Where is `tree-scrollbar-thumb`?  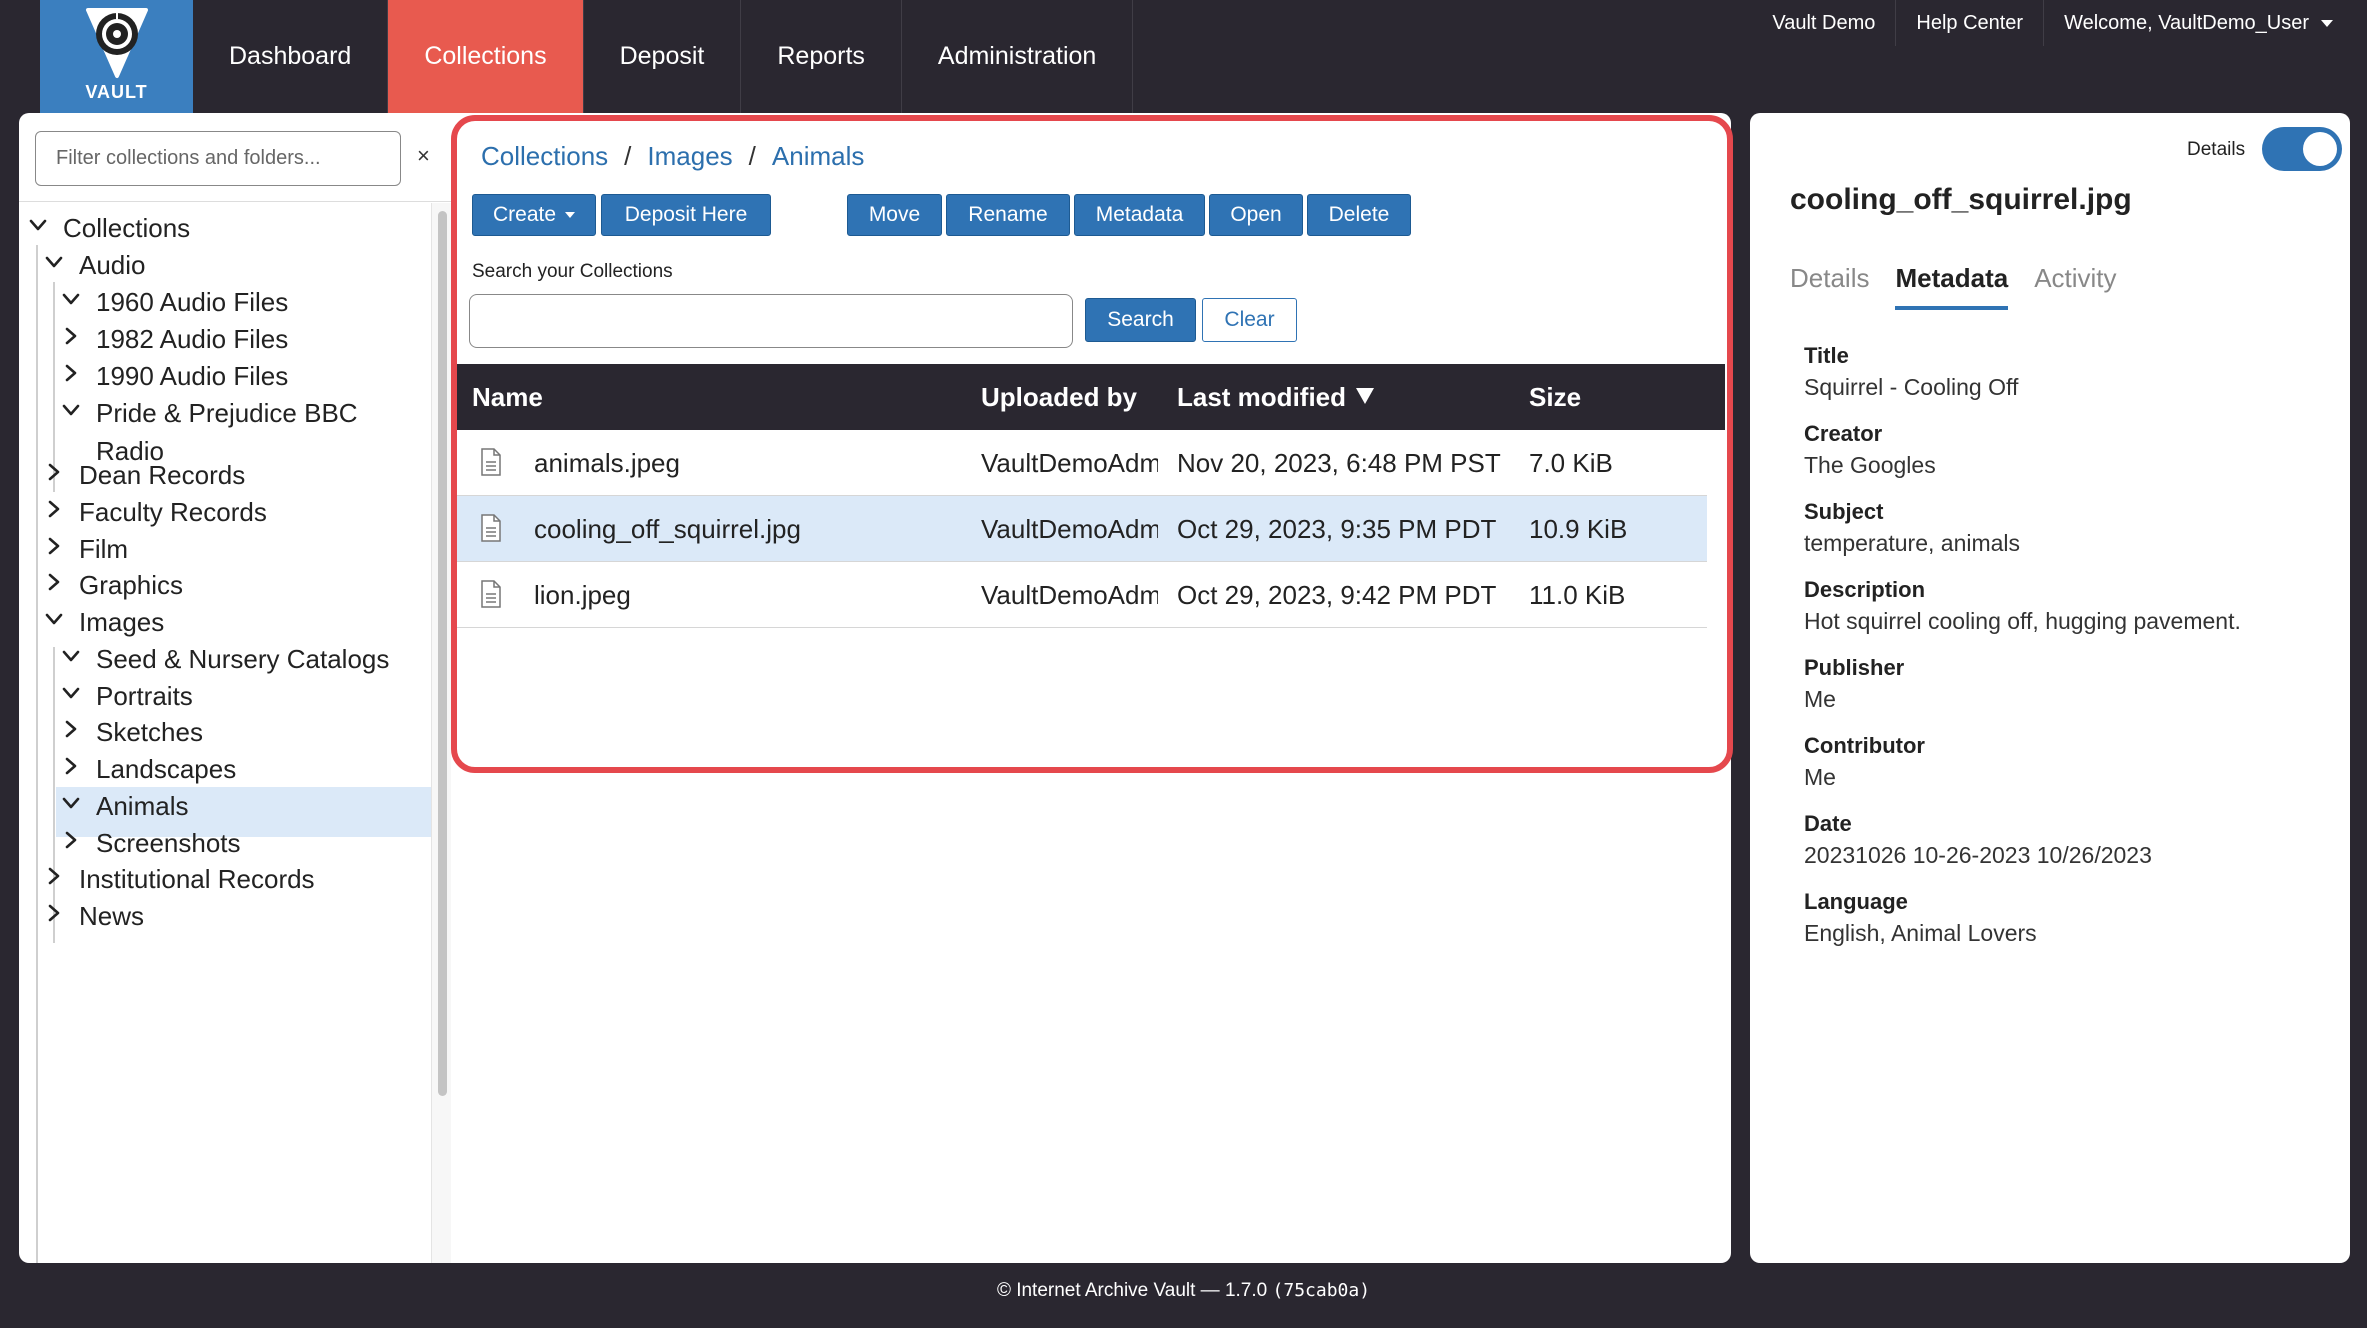
tree-scrollbar-thumb is located at coordinates (442, 653).